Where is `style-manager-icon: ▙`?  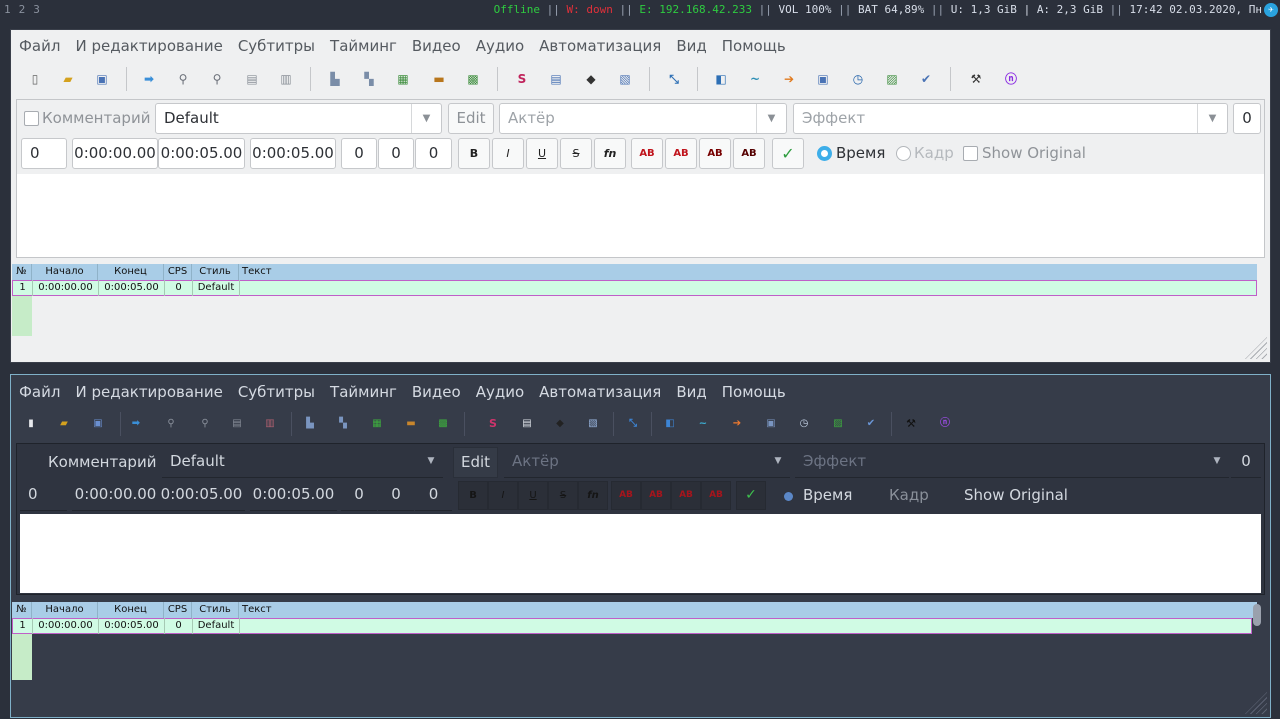 style-manager-icon: ▙ is located at coordinates (335, 79).